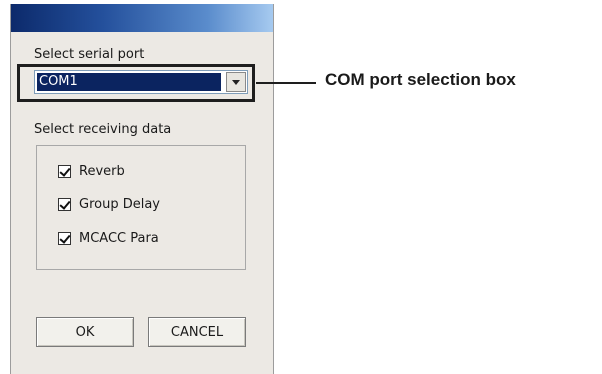  Describe the element at coordinates (103, 129) in the screenshot. I see `receiving-data-label: Select receiving data` at that location.